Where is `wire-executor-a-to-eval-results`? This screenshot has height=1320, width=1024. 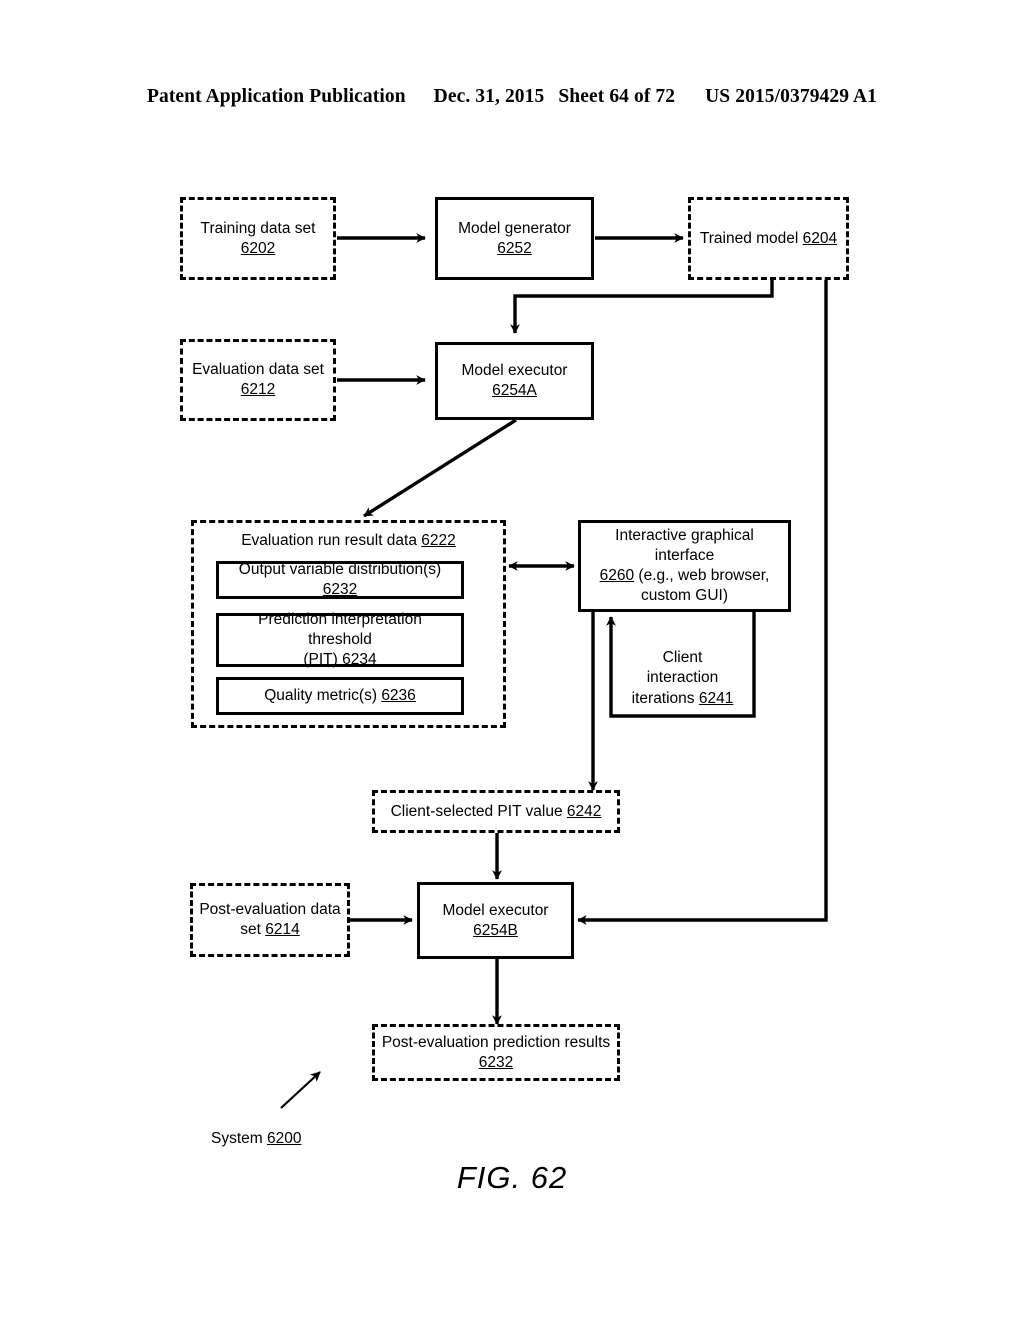
wire-executor-a-to-eval-results is located at coordinates (440, 468).